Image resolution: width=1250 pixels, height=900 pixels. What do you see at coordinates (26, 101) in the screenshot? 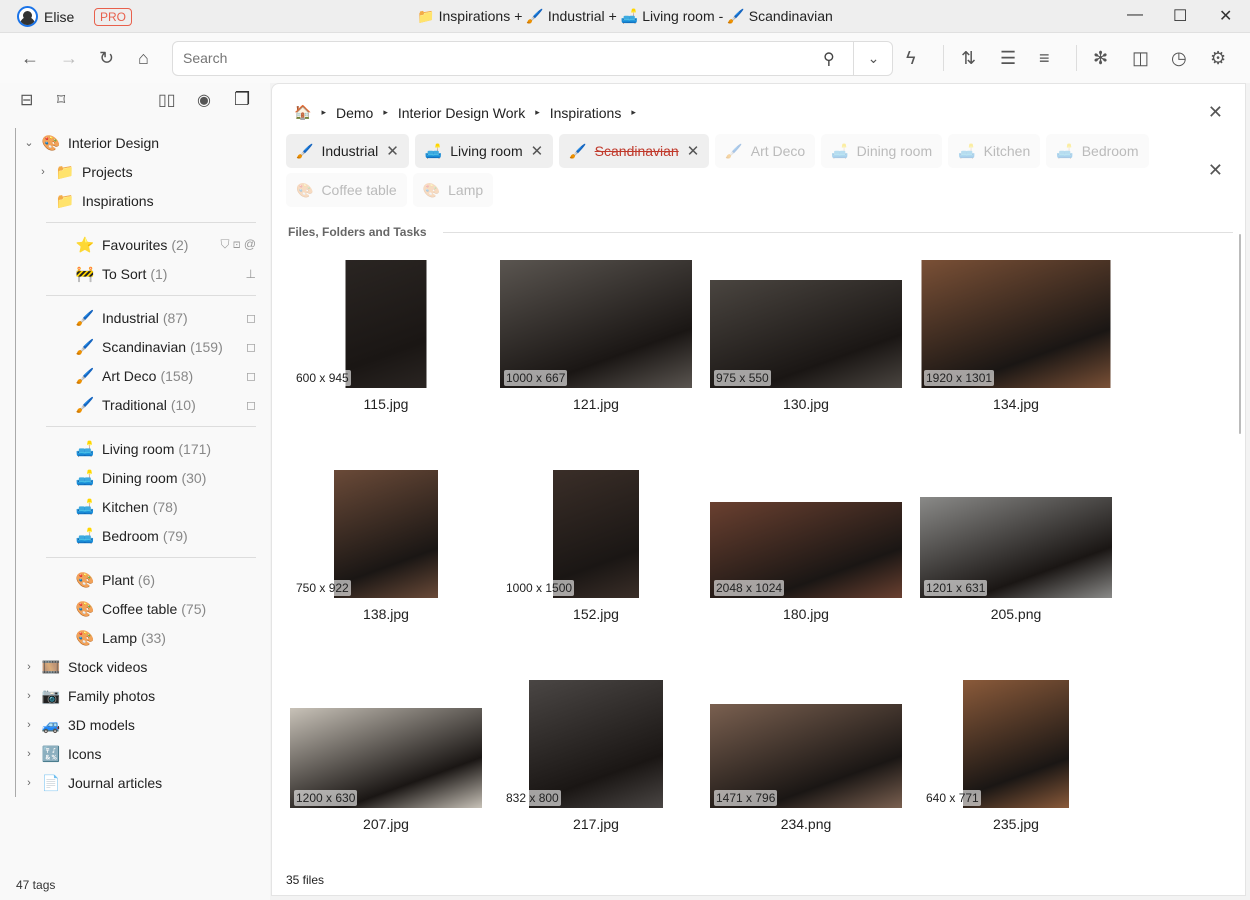
I see `archive-icon: ⊟` at bounding box center [26, 101].